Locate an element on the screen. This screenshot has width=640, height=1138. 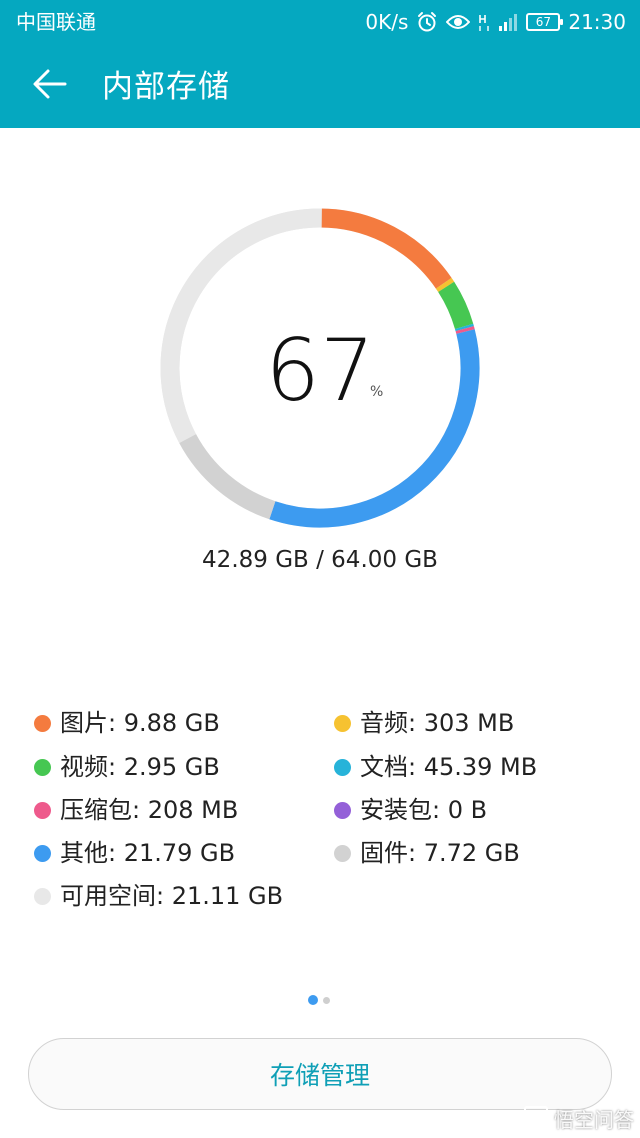
legend-label: 其他: 21.79 GB is located at coordinates (148, 853).